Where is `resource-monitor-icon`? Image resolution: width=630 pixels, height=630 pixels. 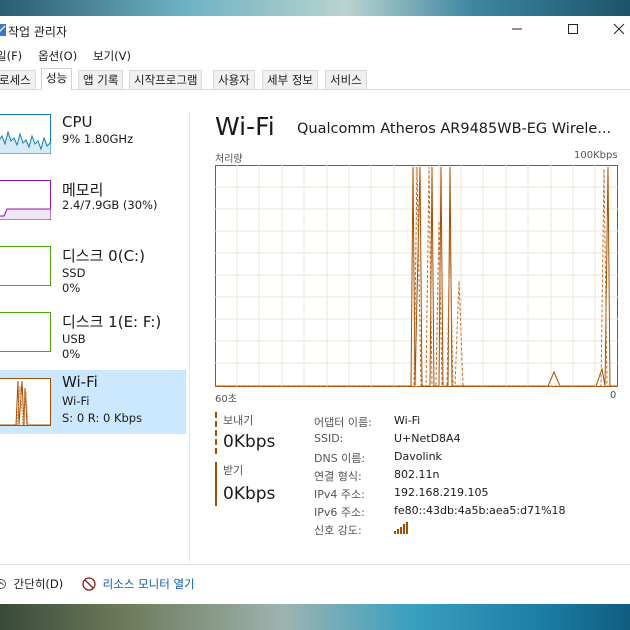
resource-monitor-icon is located at coordinates (89, 584).